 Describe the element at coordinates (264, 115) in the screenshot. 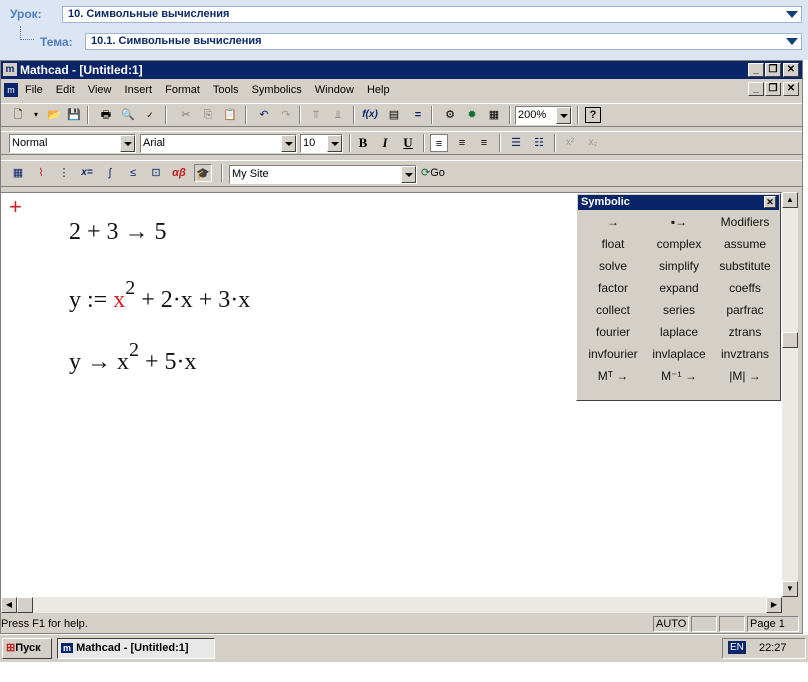

I see `undo-icon: ↶` at that location.